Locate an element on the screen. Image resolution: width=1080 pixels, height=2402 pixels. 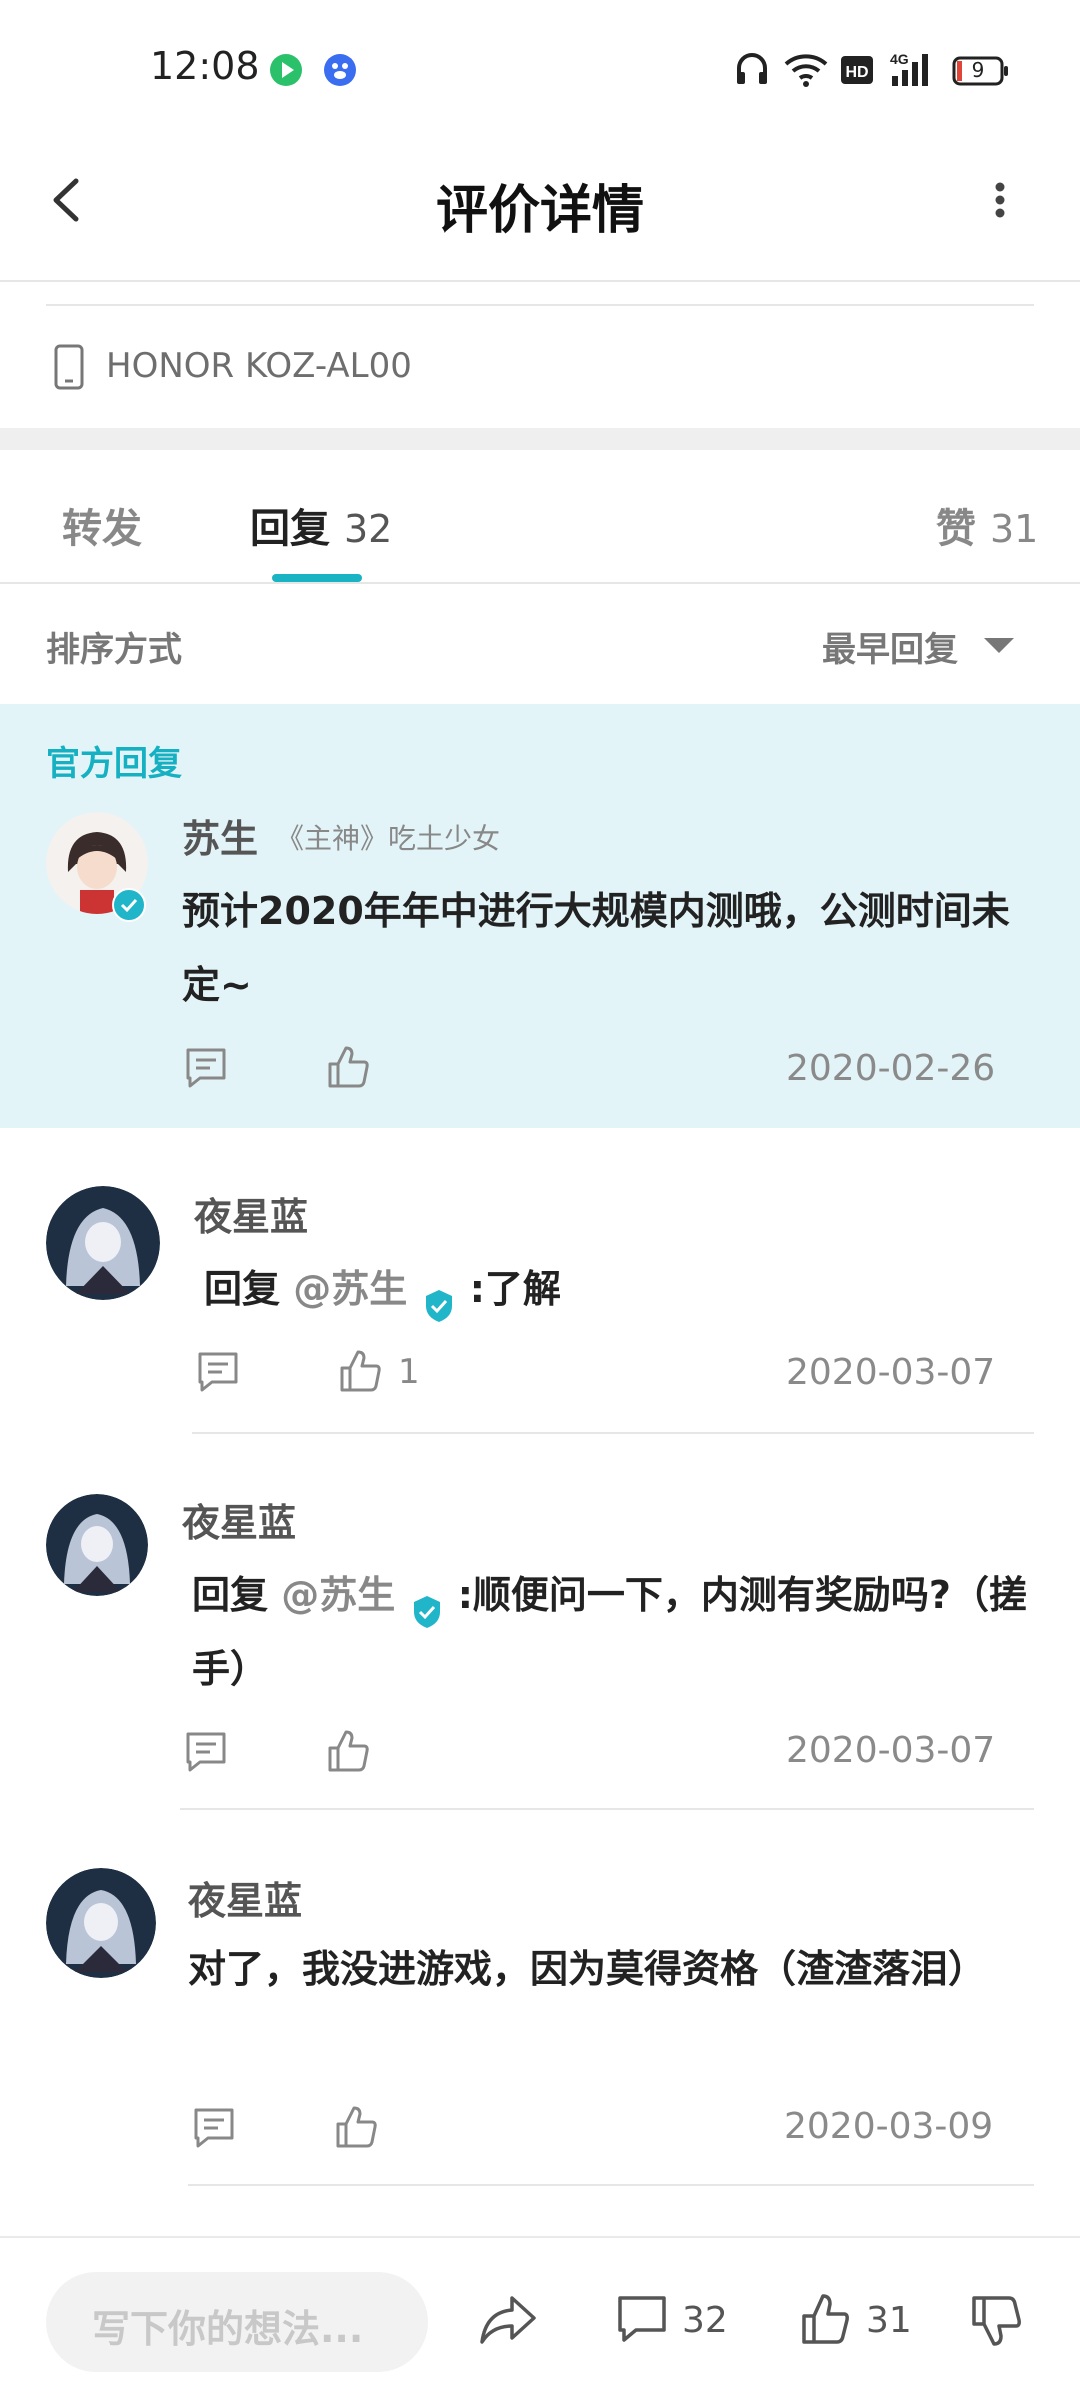
like-count: 31 is located at coordinates (889, 2320).